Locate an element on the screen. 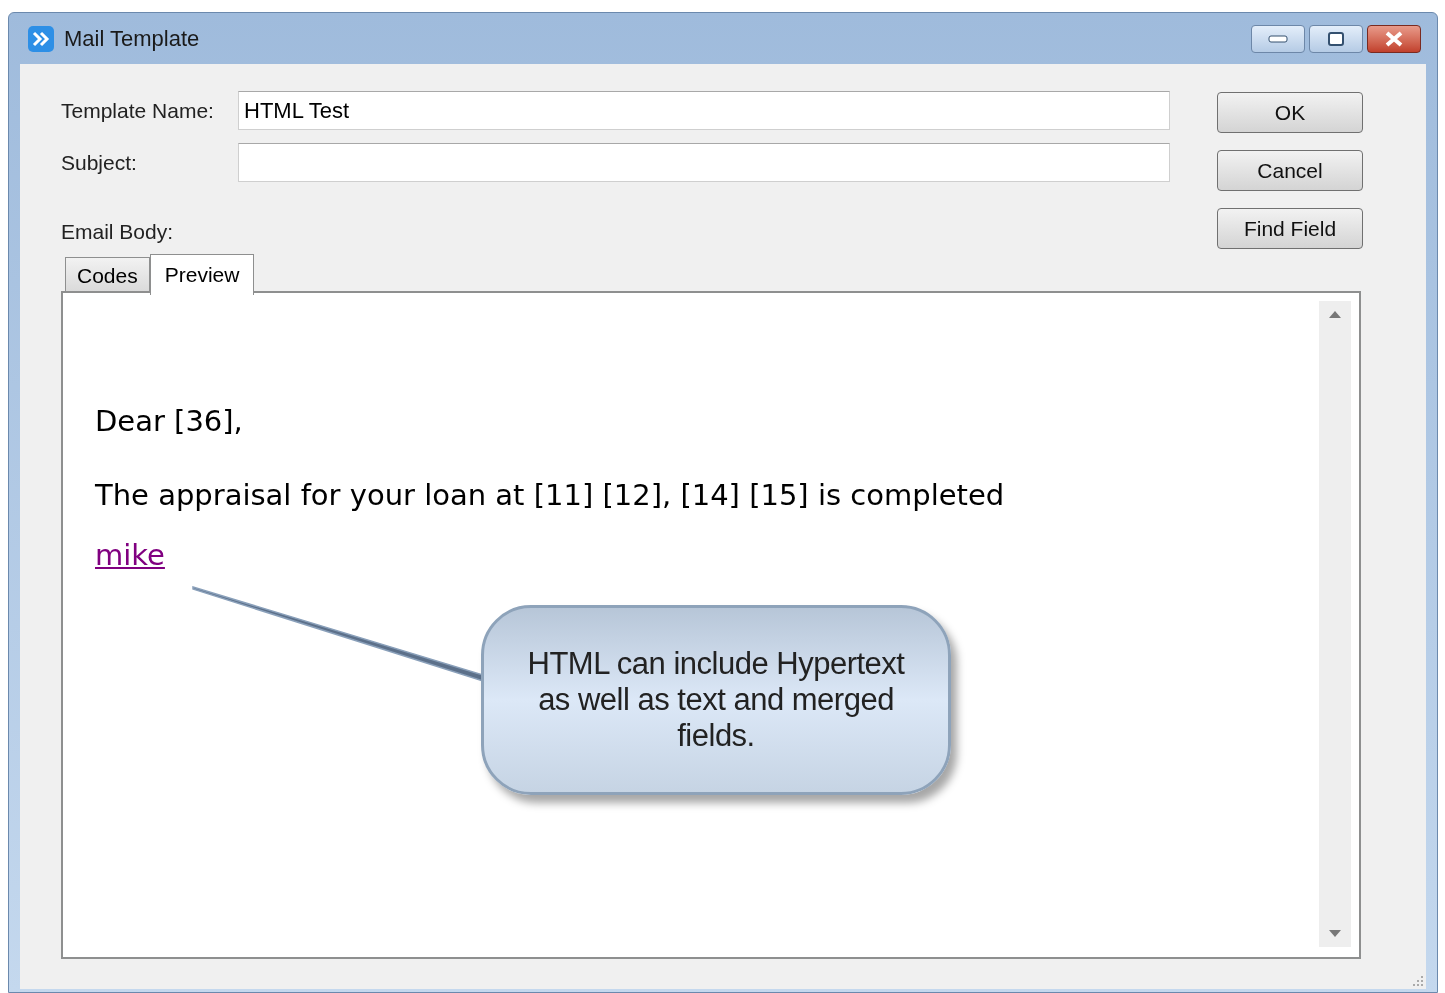 Image resolution: width=1445 pixels, height=993 pixels. email-body-label: Email Body: is located at coordinates (117, 232).